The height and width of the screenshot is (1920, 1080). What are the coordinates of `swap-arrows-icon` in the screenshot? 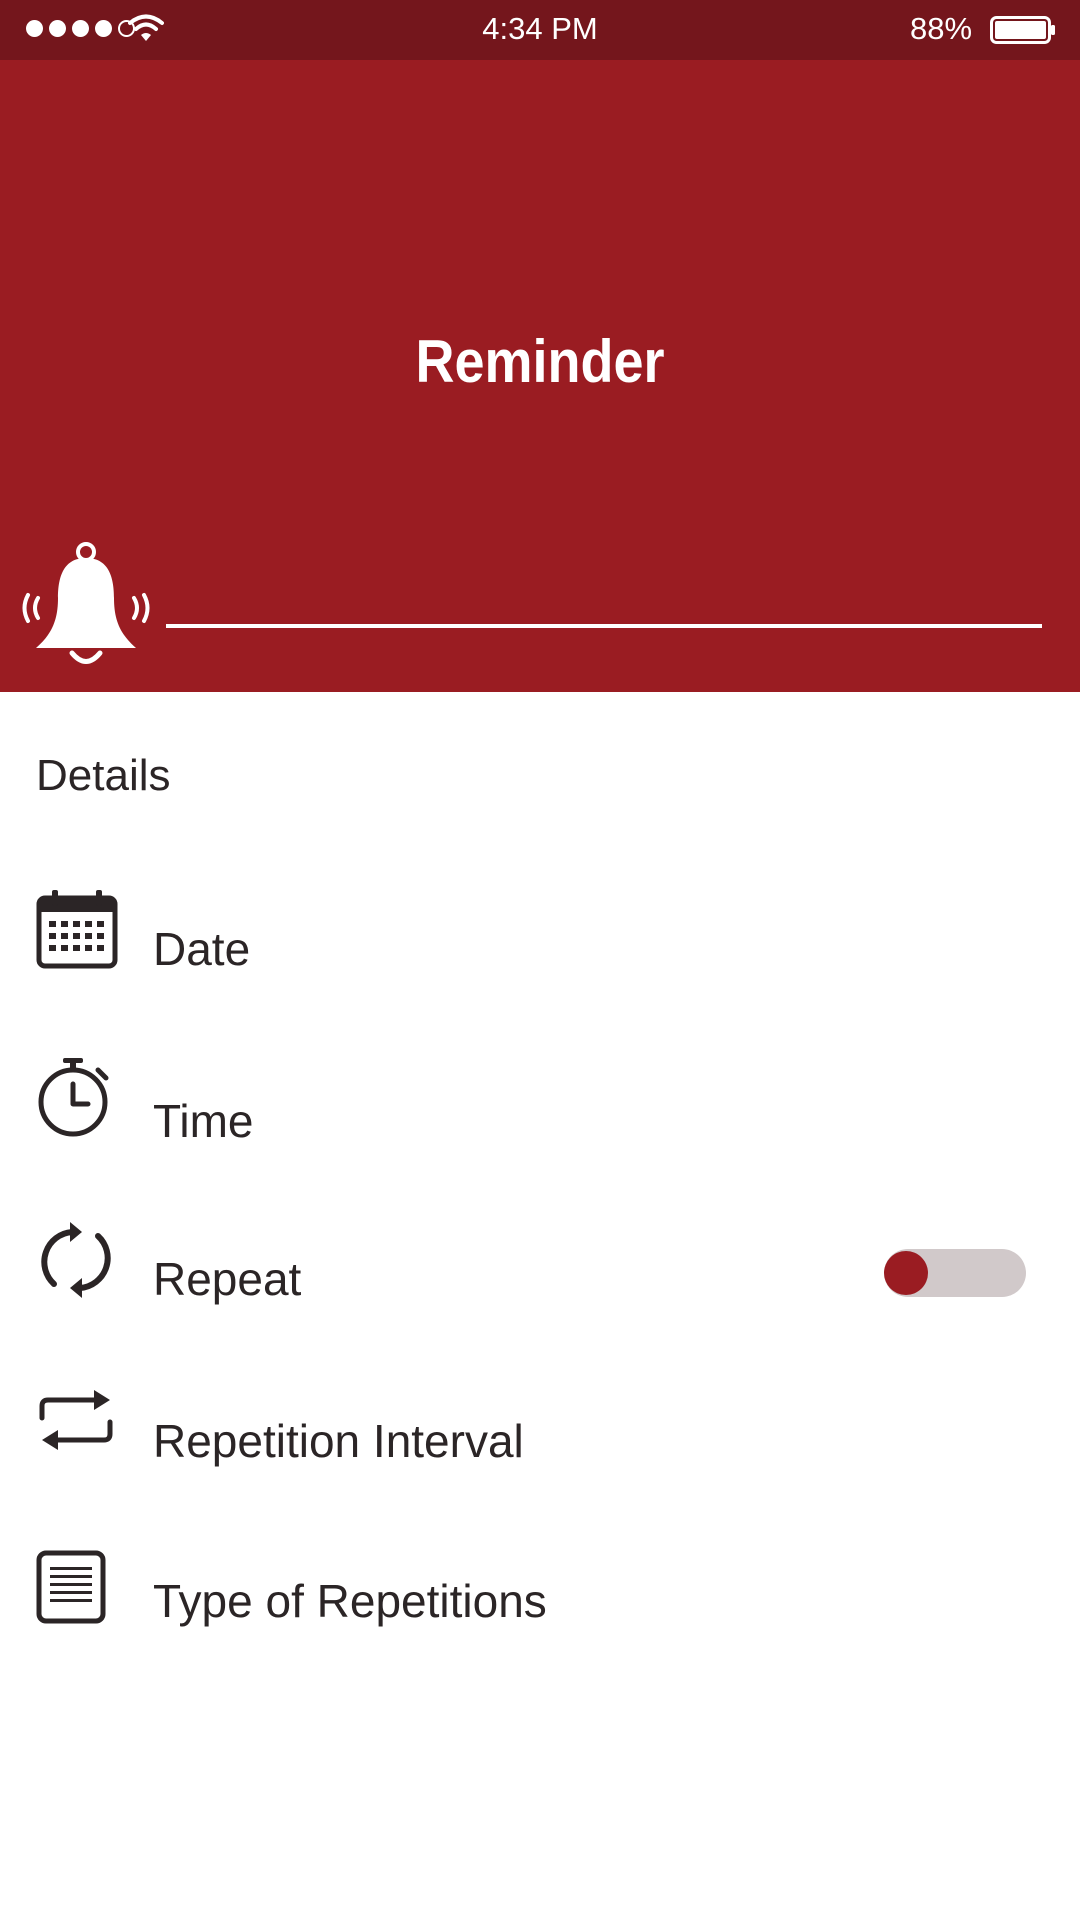 It's located at (76, 1420).